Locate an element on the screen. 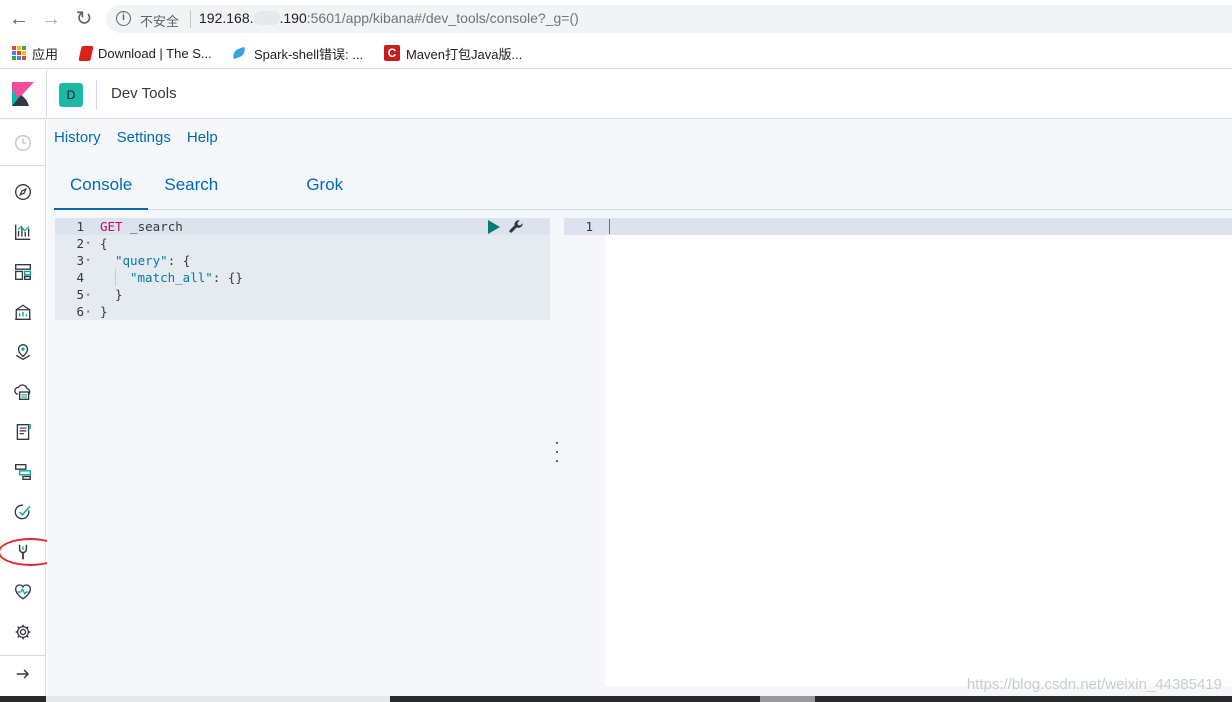 The width and height of the screenshot is (1232, 702). line-number: 3 is located at coordinates (80, 260).